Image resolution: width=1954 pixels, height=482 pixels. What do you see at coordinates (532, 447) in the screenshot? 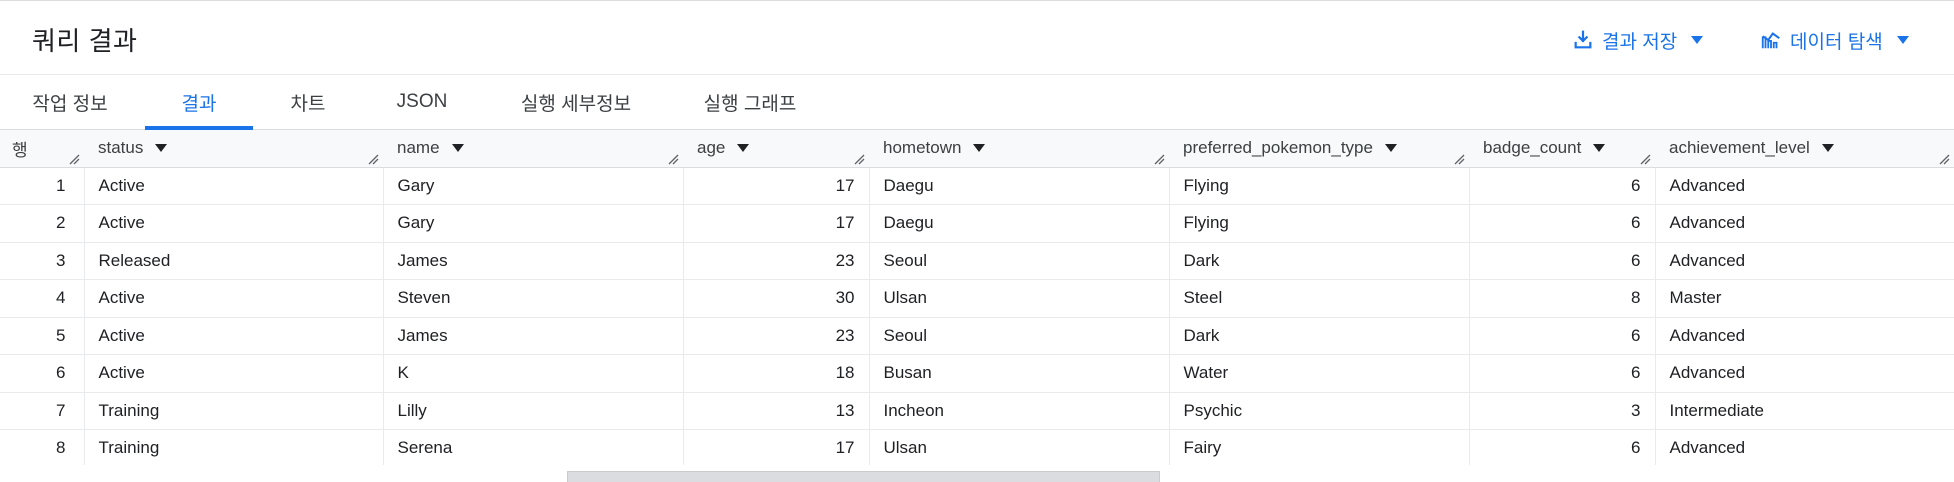
I see `name-cell: Serena` at bounding box center [532, 447].